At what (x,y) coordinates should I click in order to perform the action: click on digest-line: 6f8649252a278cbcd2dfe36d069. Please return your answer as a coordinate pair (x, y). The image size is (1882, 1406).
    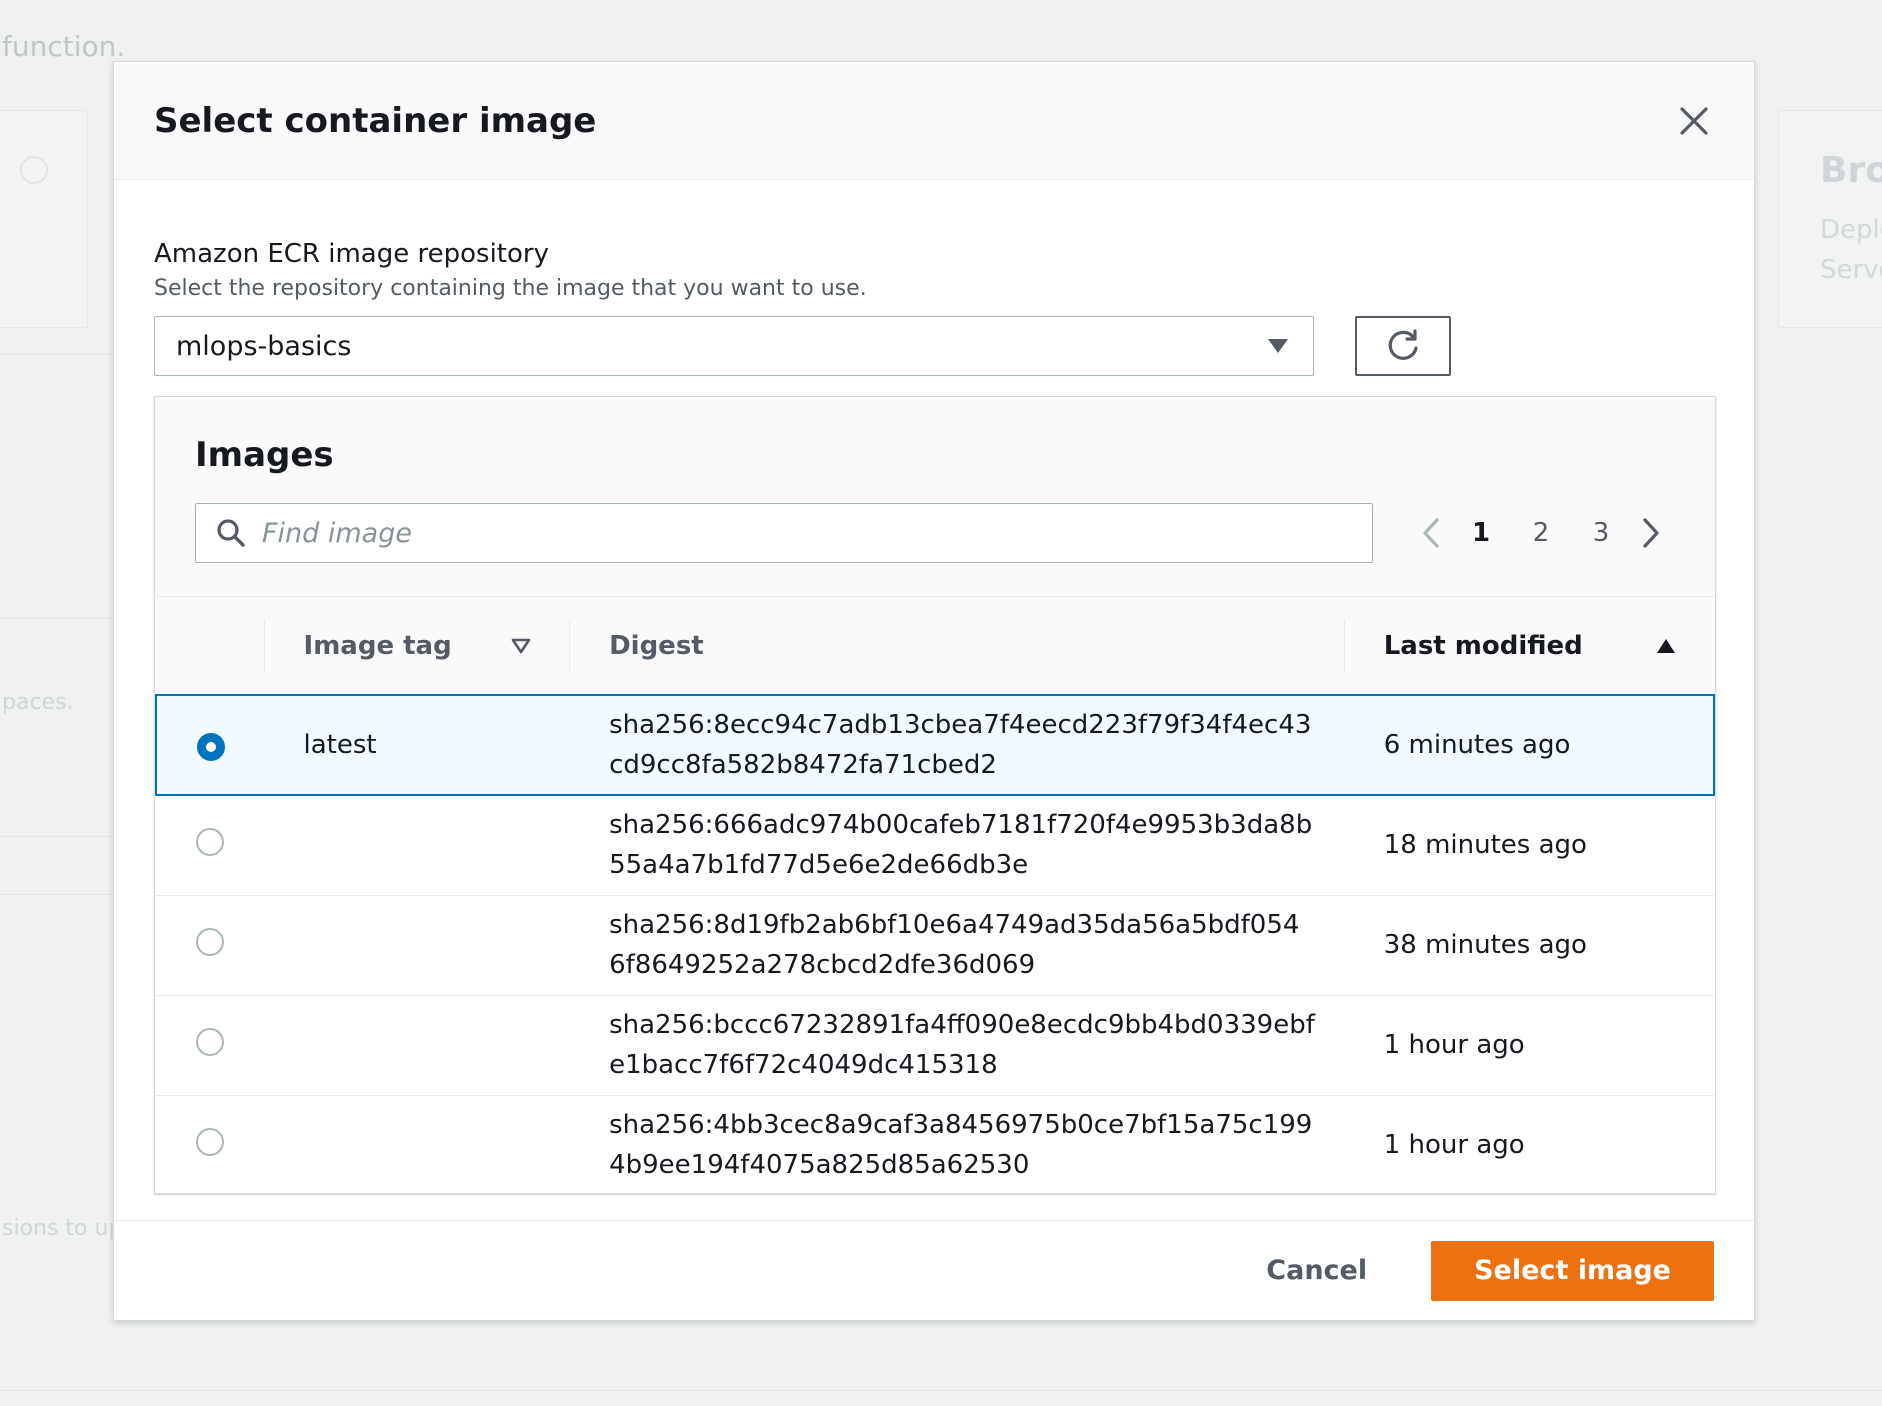
    Looking at the image, I should click on (822, 965).